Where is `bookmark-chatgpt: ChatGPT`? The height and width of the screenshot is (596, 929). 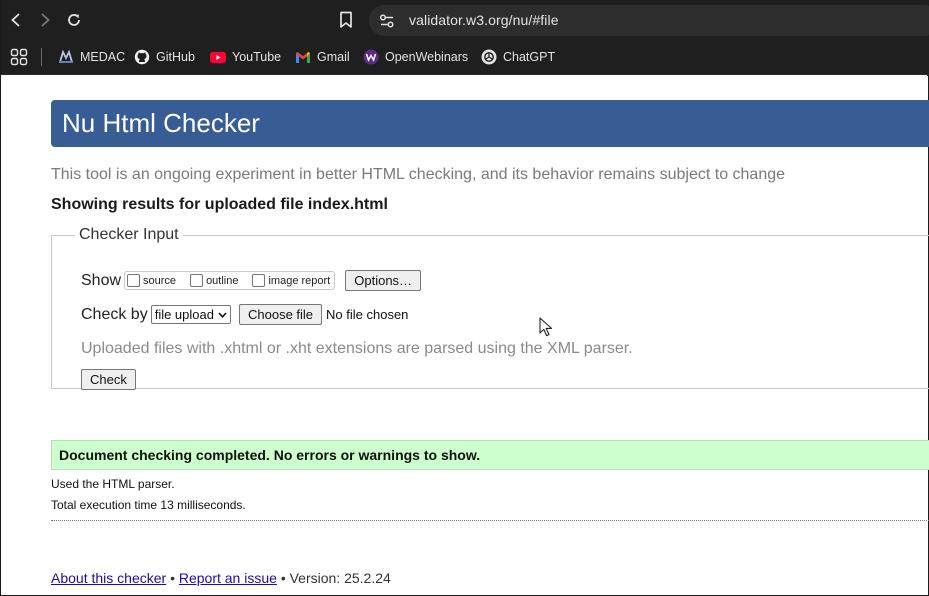 bookmark-chatgpt: ChatGPT is located at coordinates (518, 57).